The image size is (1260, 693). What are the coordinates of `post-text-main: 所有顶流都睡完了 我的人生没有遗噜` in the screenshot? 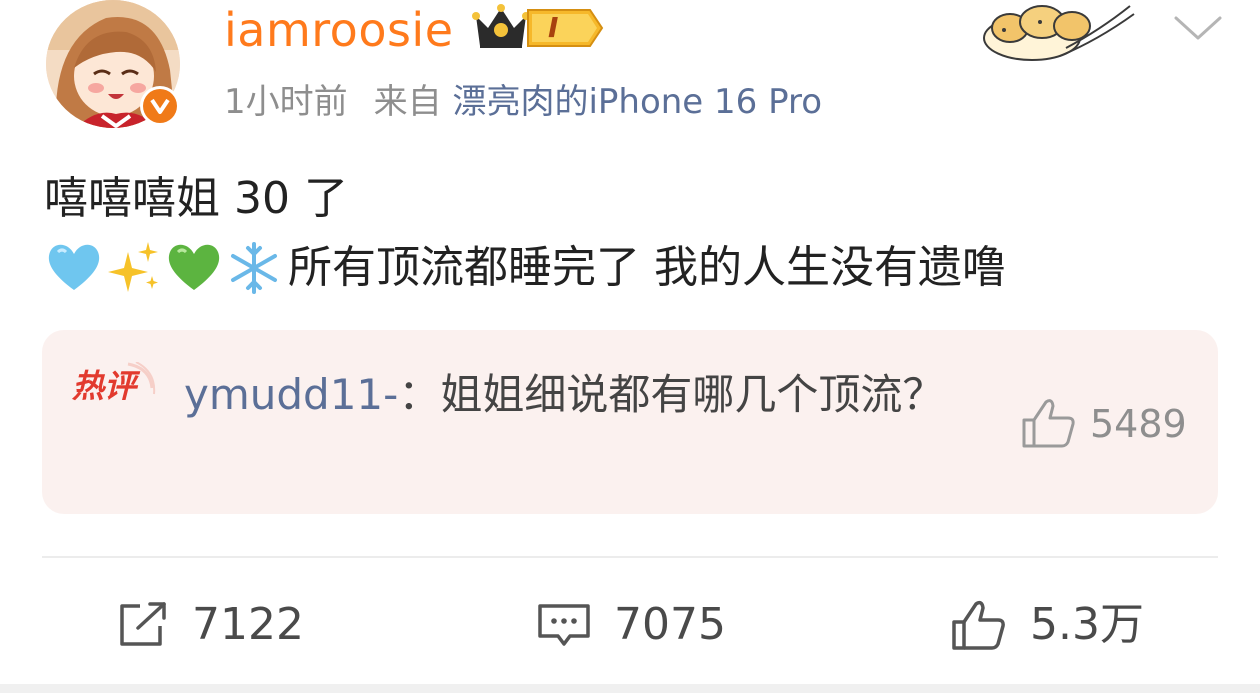 It's located at (647, 267).